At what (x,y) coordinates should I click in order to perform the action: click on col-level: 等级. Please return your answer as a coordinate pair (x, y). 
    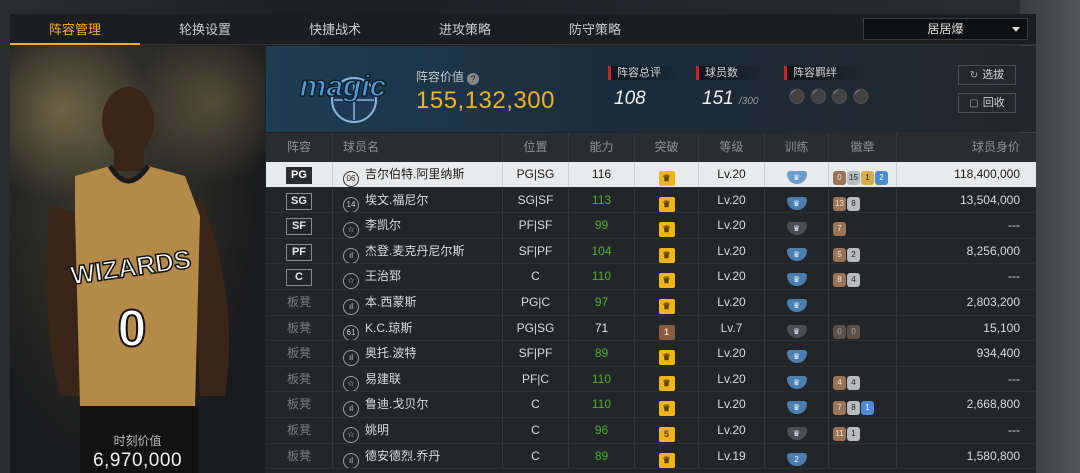
    Looking at the image, I should click on (731, 147).